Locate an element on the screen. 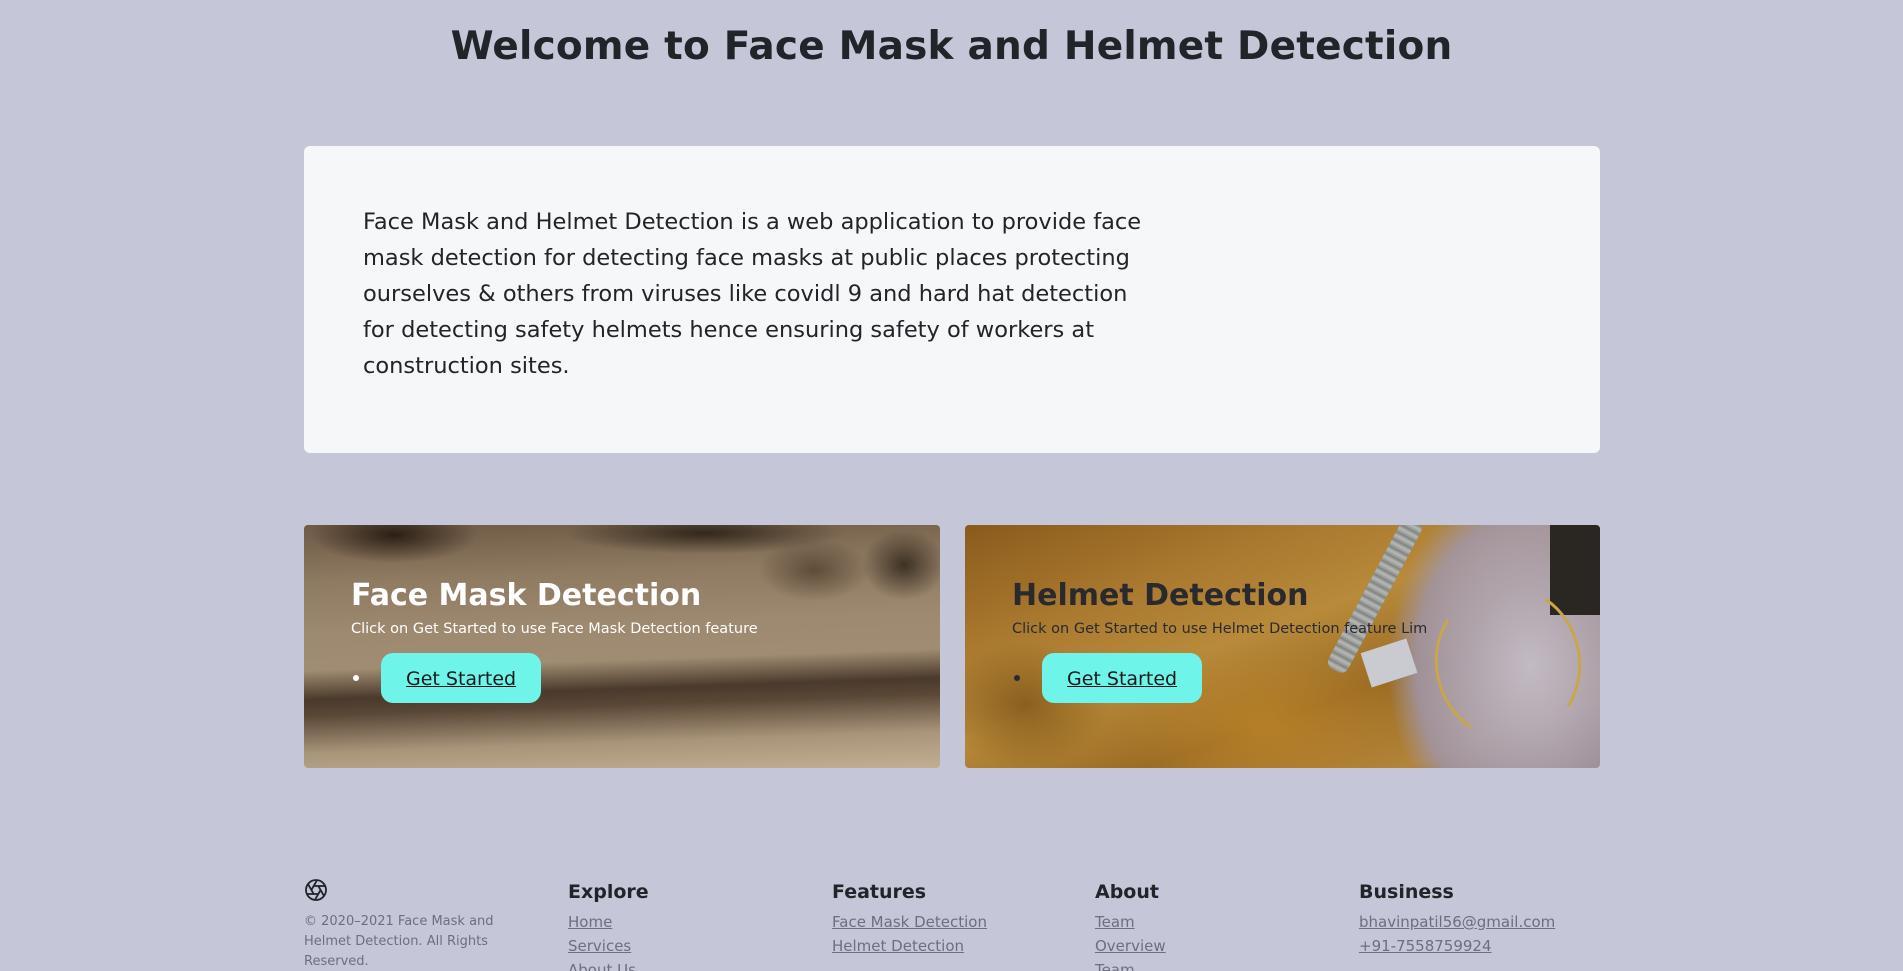 This screenshot has width=1903, height=971. footer-link-home: Home is located at coordinates (608, 922).